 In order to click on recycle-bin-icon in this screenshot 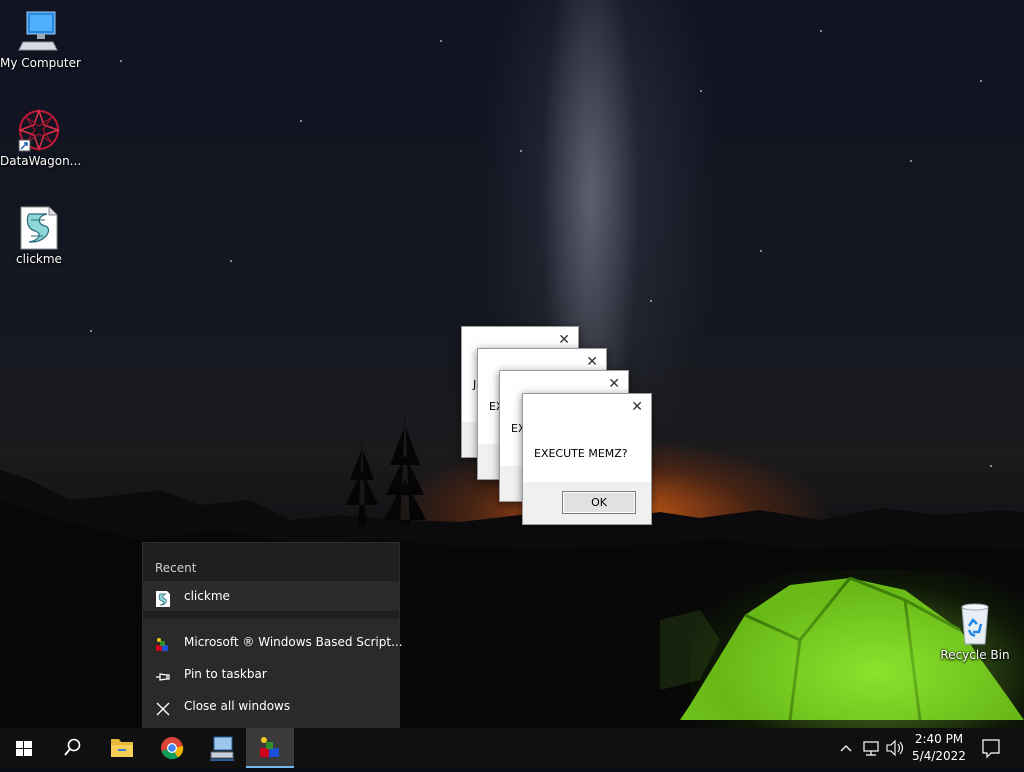, I will do `click(975, 624)`.